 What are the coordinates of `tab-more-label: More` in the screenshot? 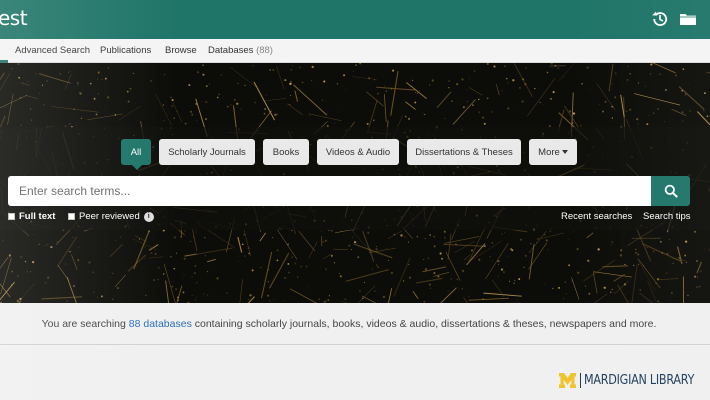 It's located at (549, 152).